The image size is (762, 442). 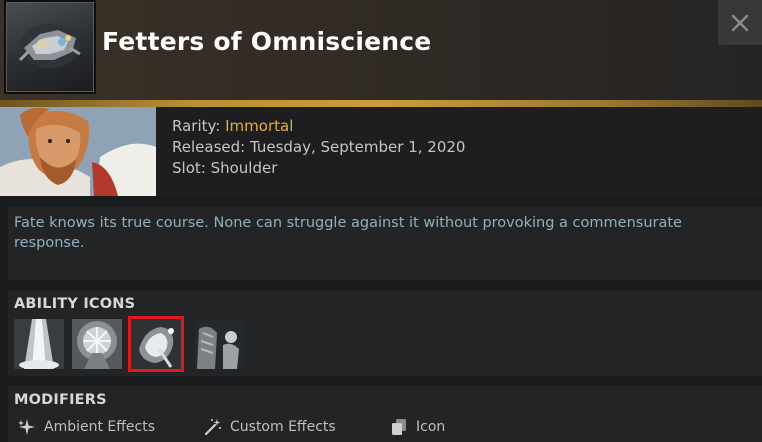 I want to click on modifier-label: Custom Effects, so click(x=283, y=427).